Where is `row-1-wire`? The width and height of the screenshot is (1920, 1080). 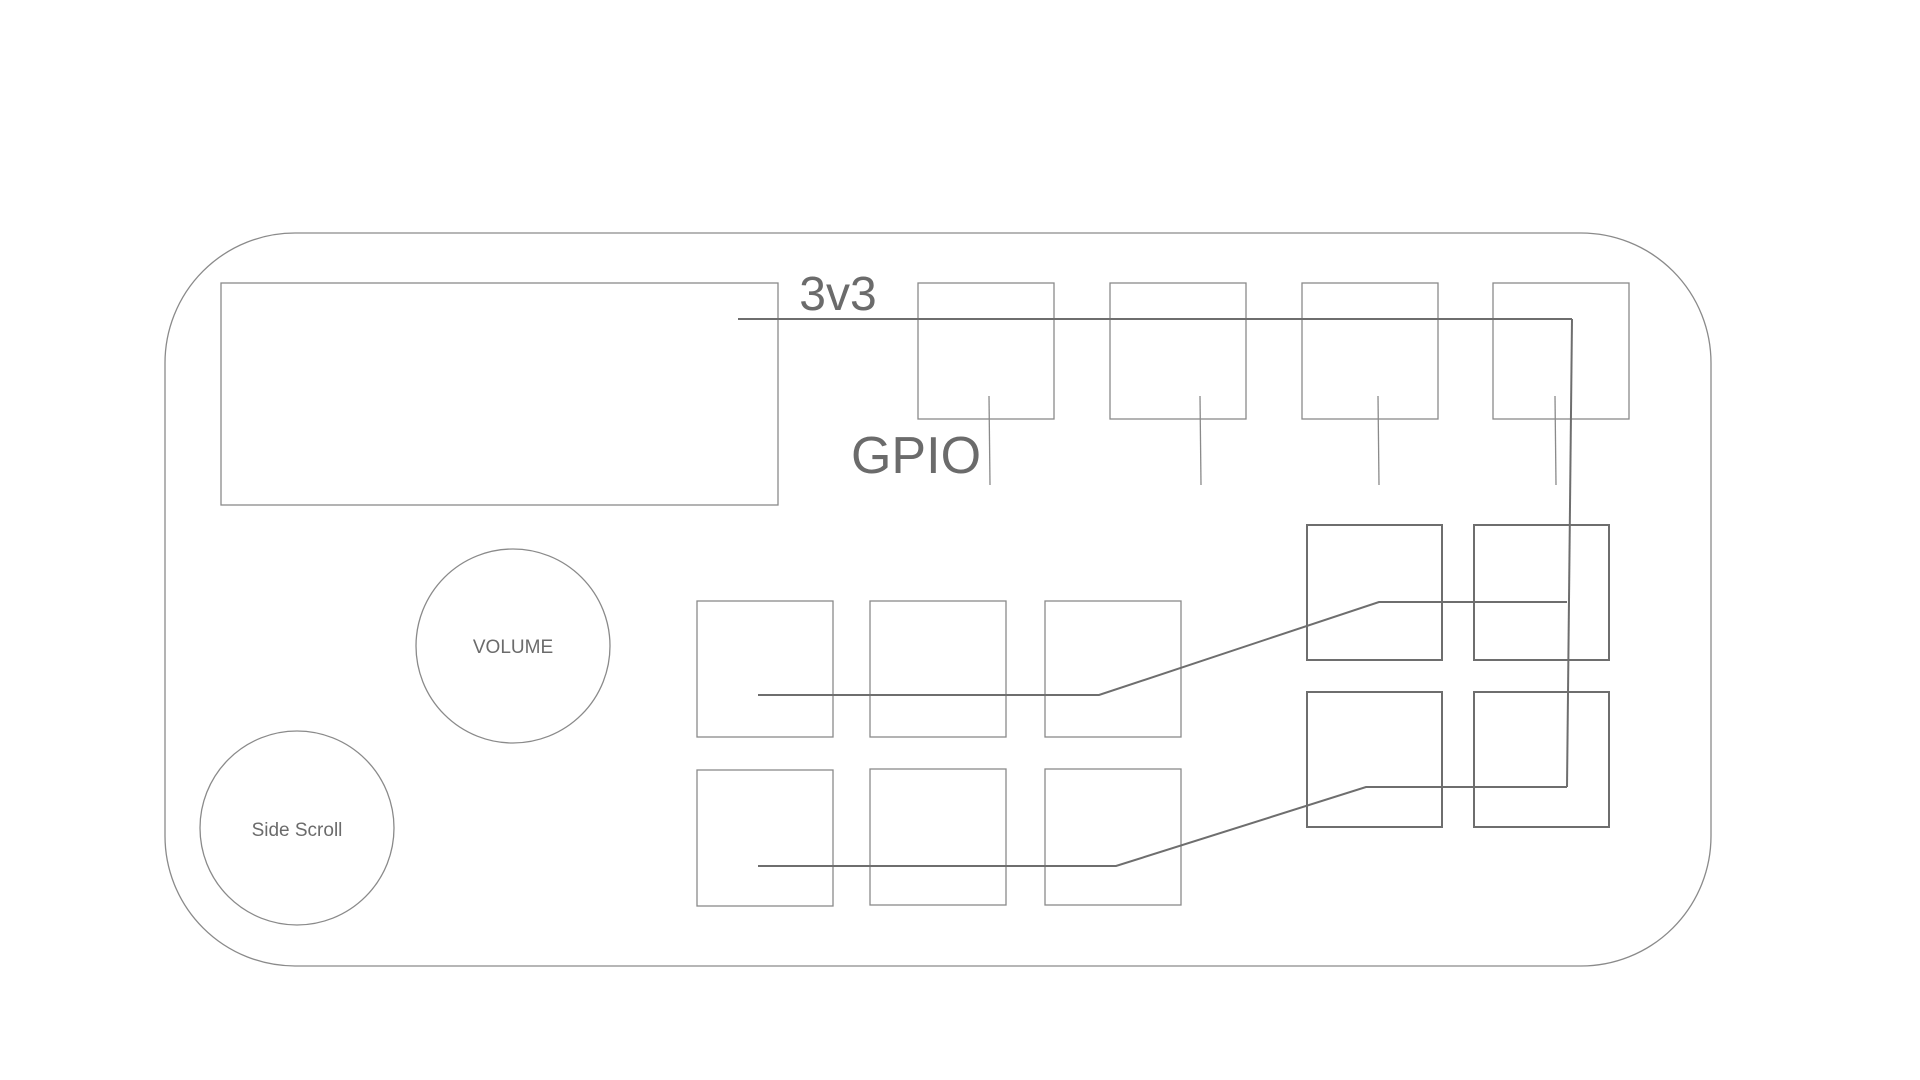 row-1-wire is located at coordinates (1162, 648).